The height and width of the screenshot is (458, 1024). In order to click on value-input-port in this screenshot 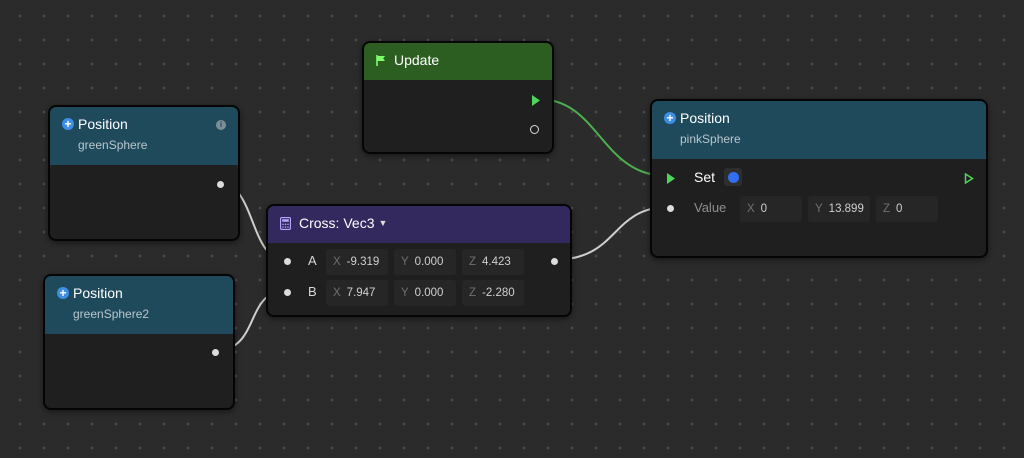, I will do `click(670, 208)`.